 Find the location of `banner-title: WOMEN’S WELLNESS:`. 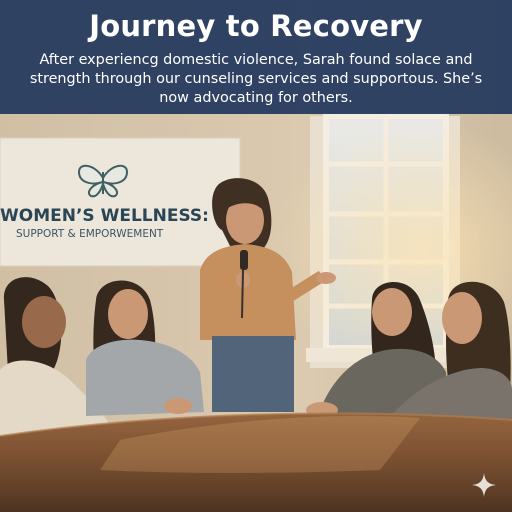

banner-title: WOMEN’S WELLNESS: is located at coordinates (104, 216).